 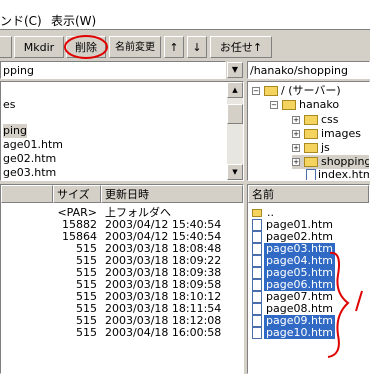 I want to click on move-down-button: ↓, so click(x=197, y=47).